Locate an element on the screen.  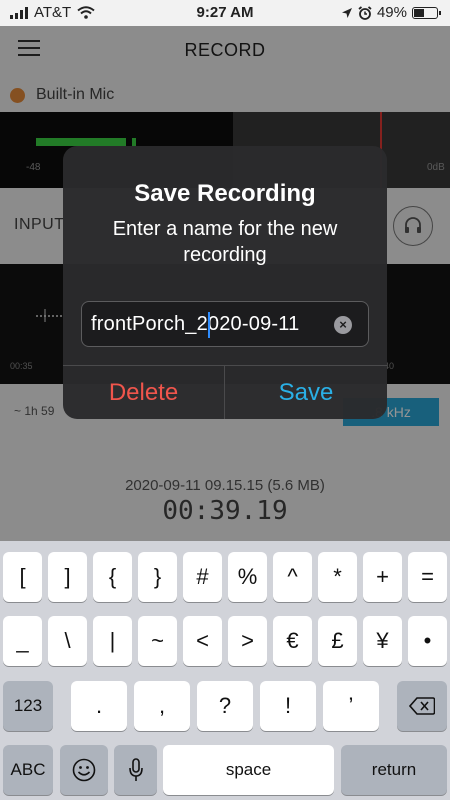
key-close-bracket: ] is located at coordinates (67, 577).